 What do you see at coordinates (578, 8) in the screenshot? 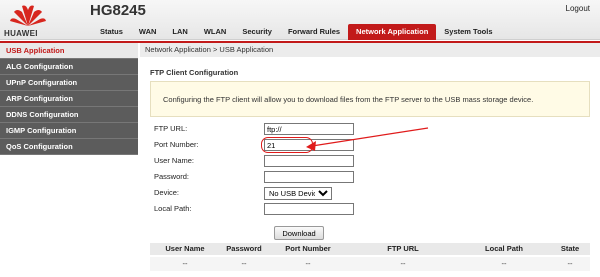
I see `logout-link: Logout` at bounding box center [578, 8].